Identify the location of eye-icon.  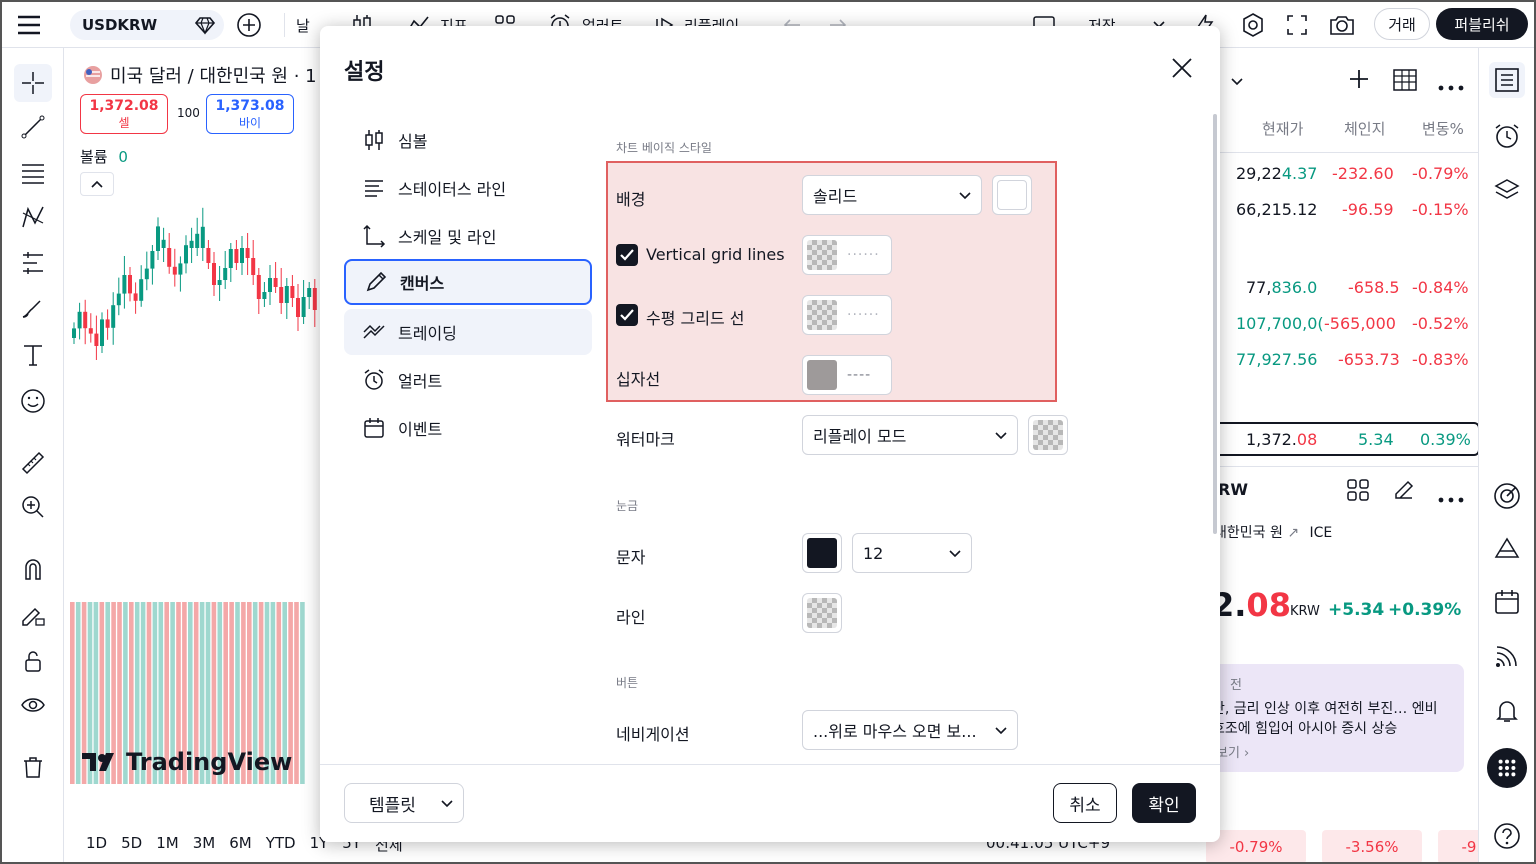
(33, 705).